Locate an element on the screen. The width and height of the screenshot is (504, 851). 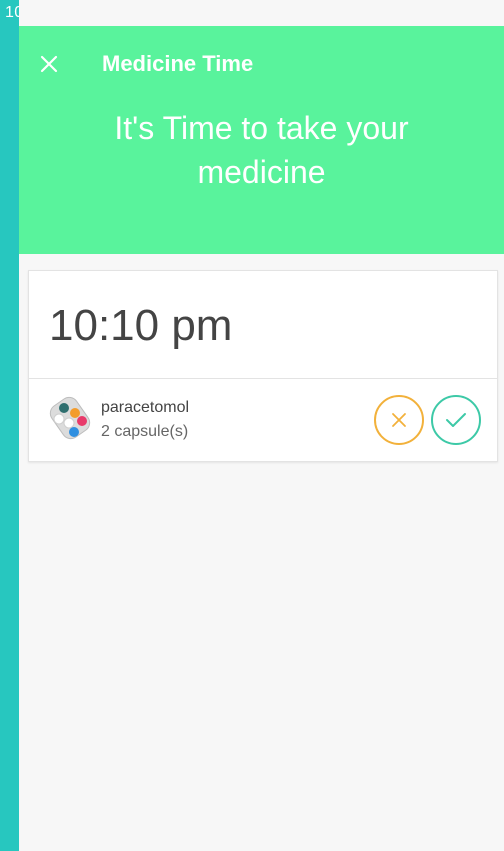
medicine-name: paracetomol is located at coordinates (145, 407).